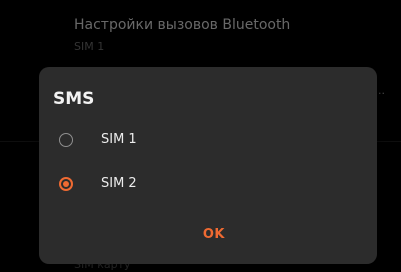  I want to click on radio-dot, so click(66, 184).